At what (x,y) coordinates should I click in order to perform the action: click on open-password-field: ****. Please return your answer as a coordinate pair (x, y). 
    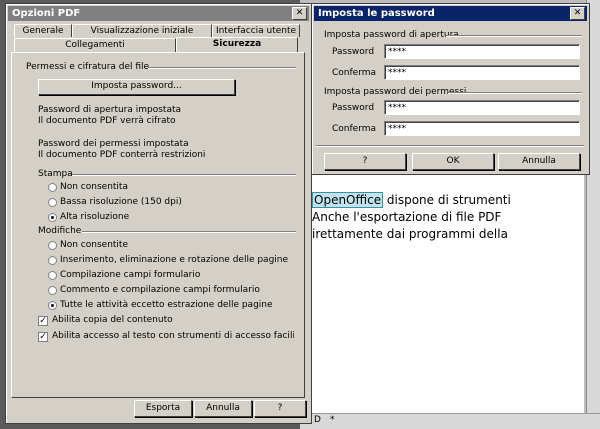
    Looking at the image, I should click on (482, 51).